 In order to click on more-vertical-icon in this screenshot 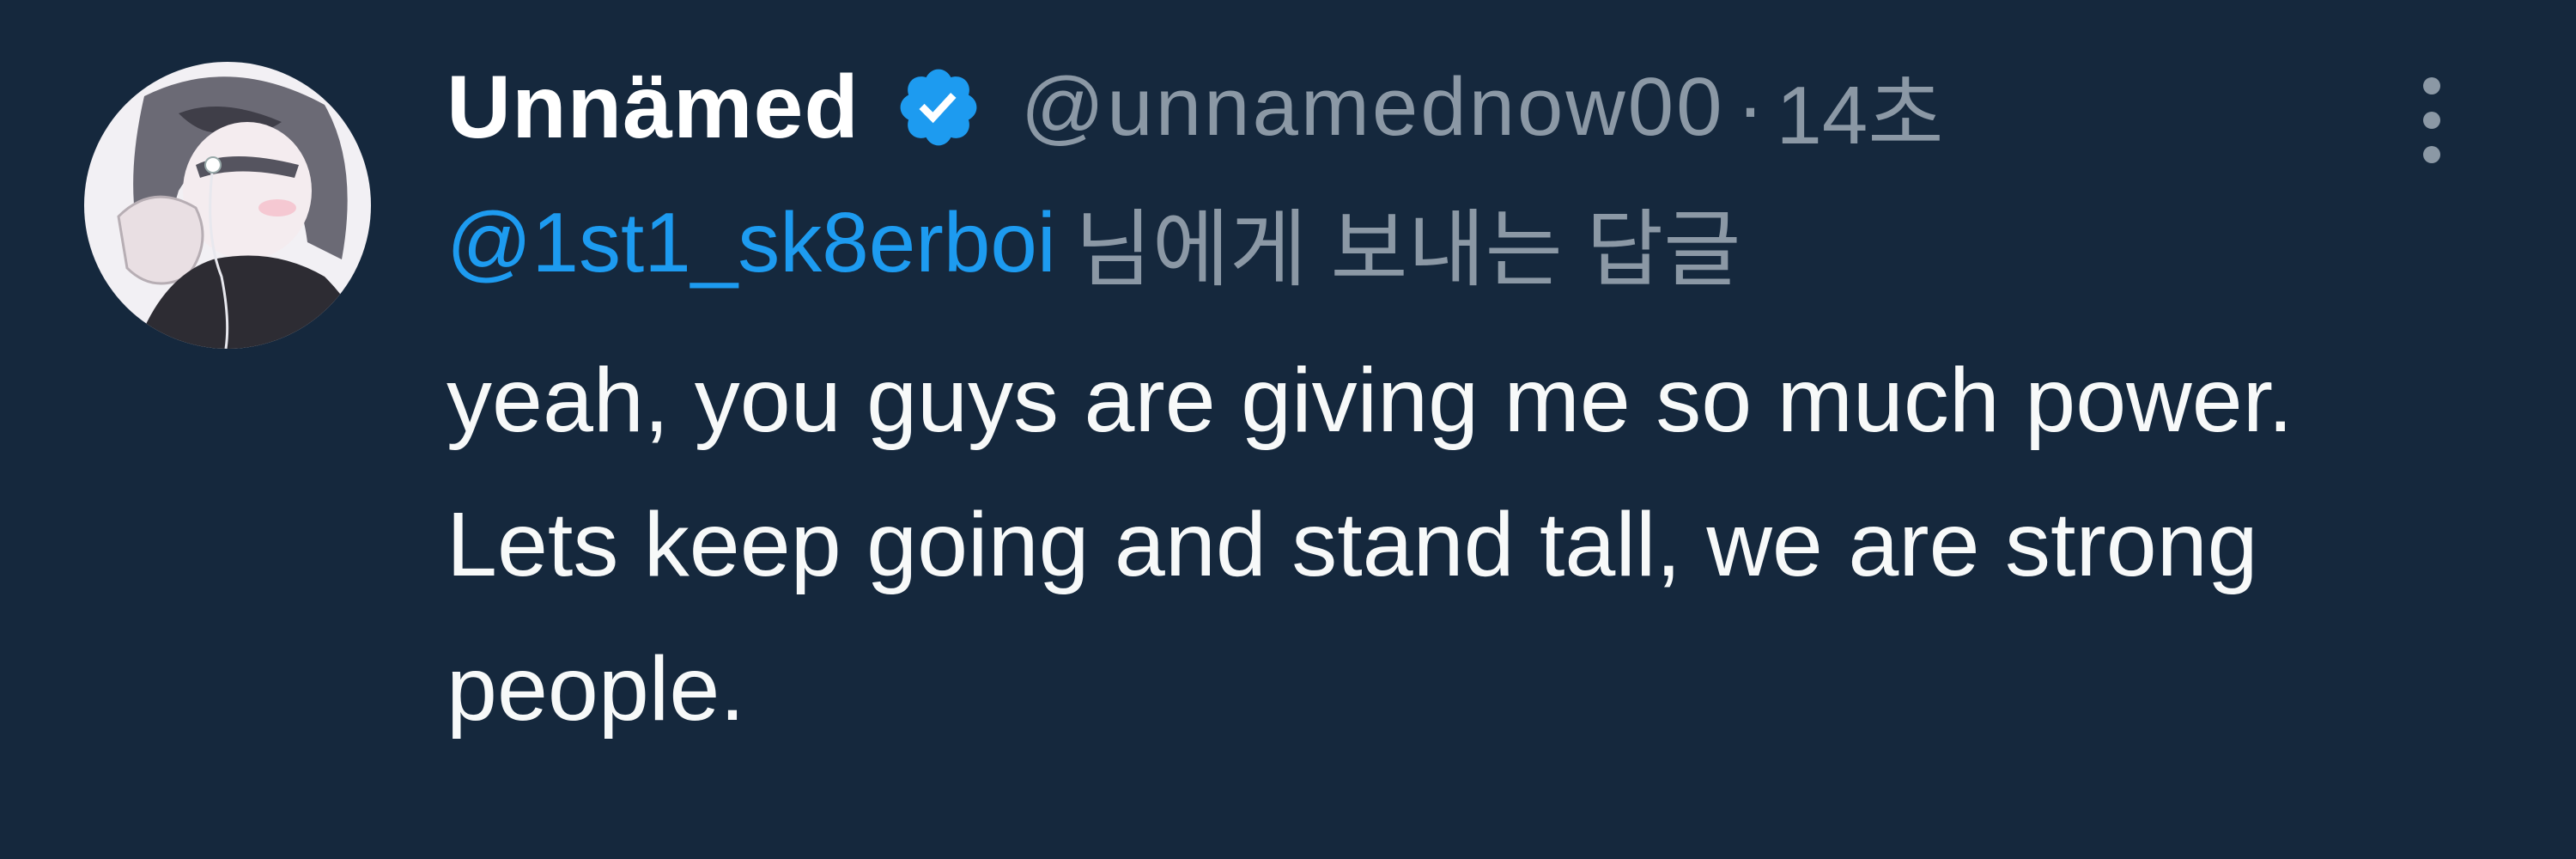, I will do `click(2432, 123)`.